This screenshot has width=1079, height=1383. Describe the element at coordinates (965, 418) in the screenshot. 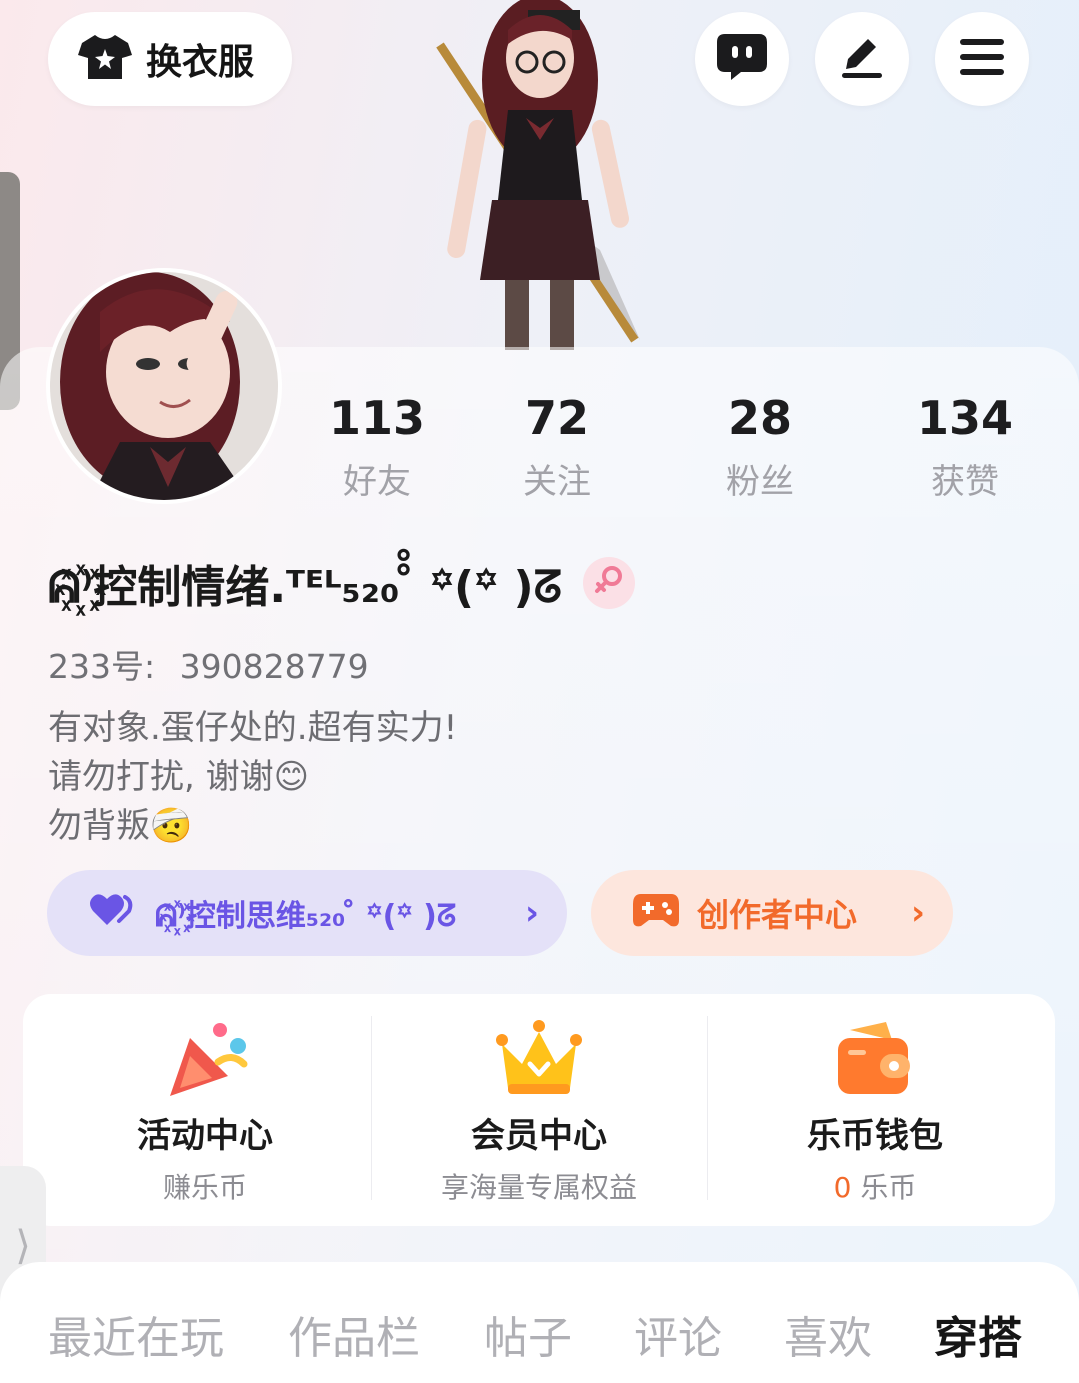

I see `stat-value: 134` at that location.